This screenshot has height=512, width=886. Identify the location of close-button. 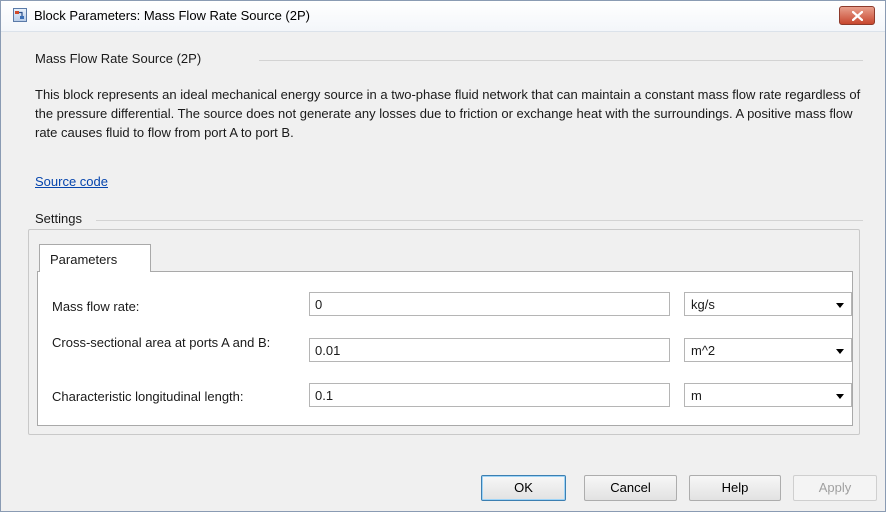
(857, 15).